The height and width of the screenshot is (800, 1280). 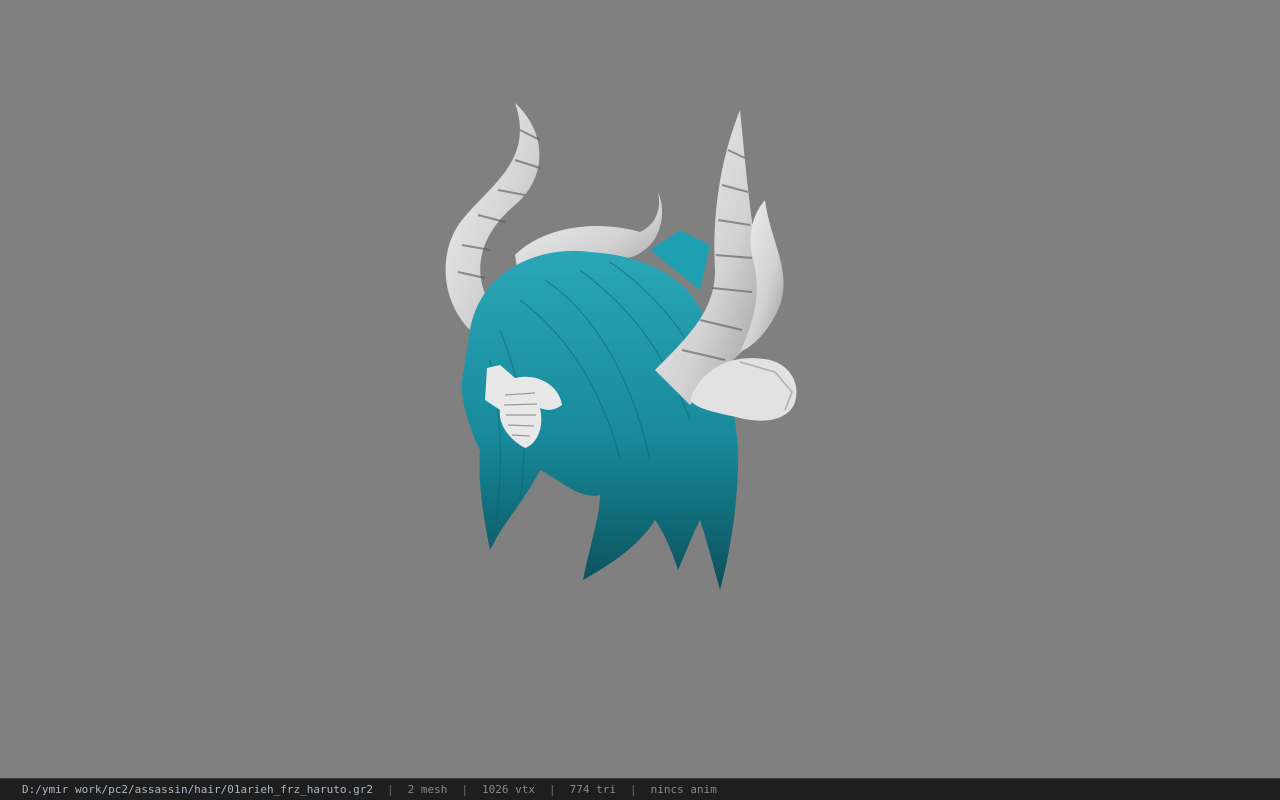 I want to click on mesh-count: 2 mesh, so click(x=427, y=789).